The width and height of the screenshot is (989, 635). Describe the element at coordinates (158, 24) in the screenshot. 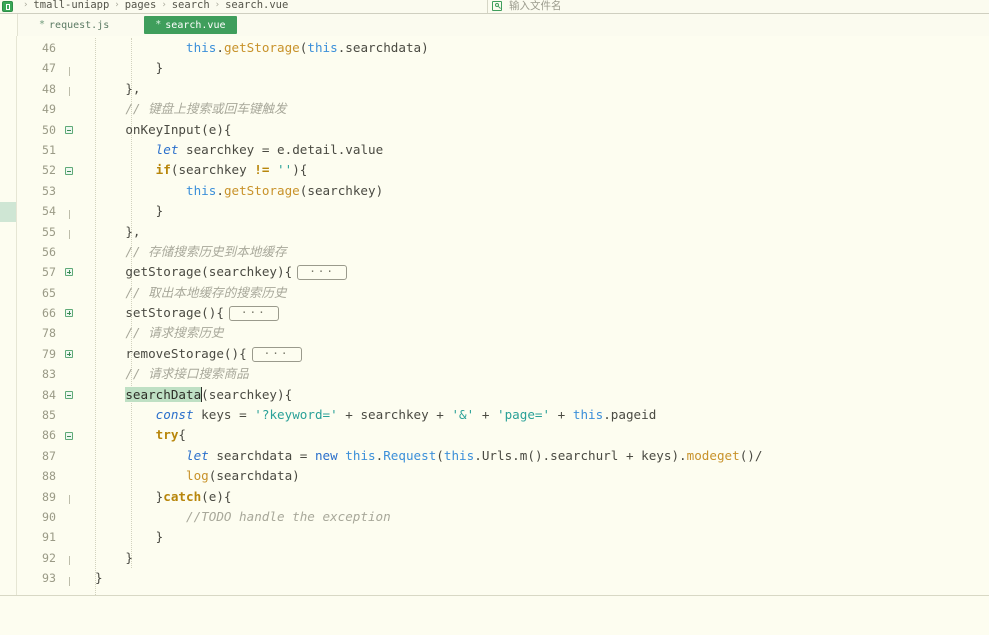

I see `modified-marker-icon: *` at that location.